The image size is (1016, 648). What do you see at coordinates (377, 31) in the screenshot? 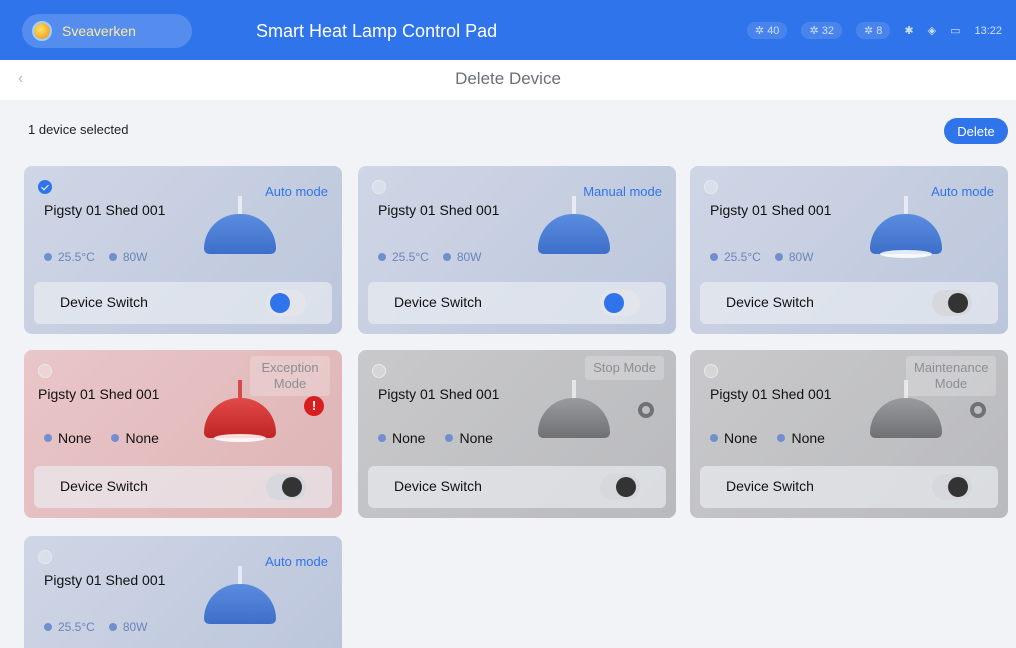
I see `app-title: Smart Heat Lamp Control Pad` at bounding box center [377, 31].